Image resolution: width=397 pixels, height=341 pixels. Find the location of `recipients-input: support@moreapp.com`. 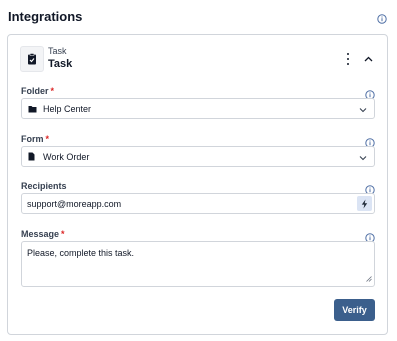

recipients-input: support@moreapp.com is located at coordinates (198, 203).